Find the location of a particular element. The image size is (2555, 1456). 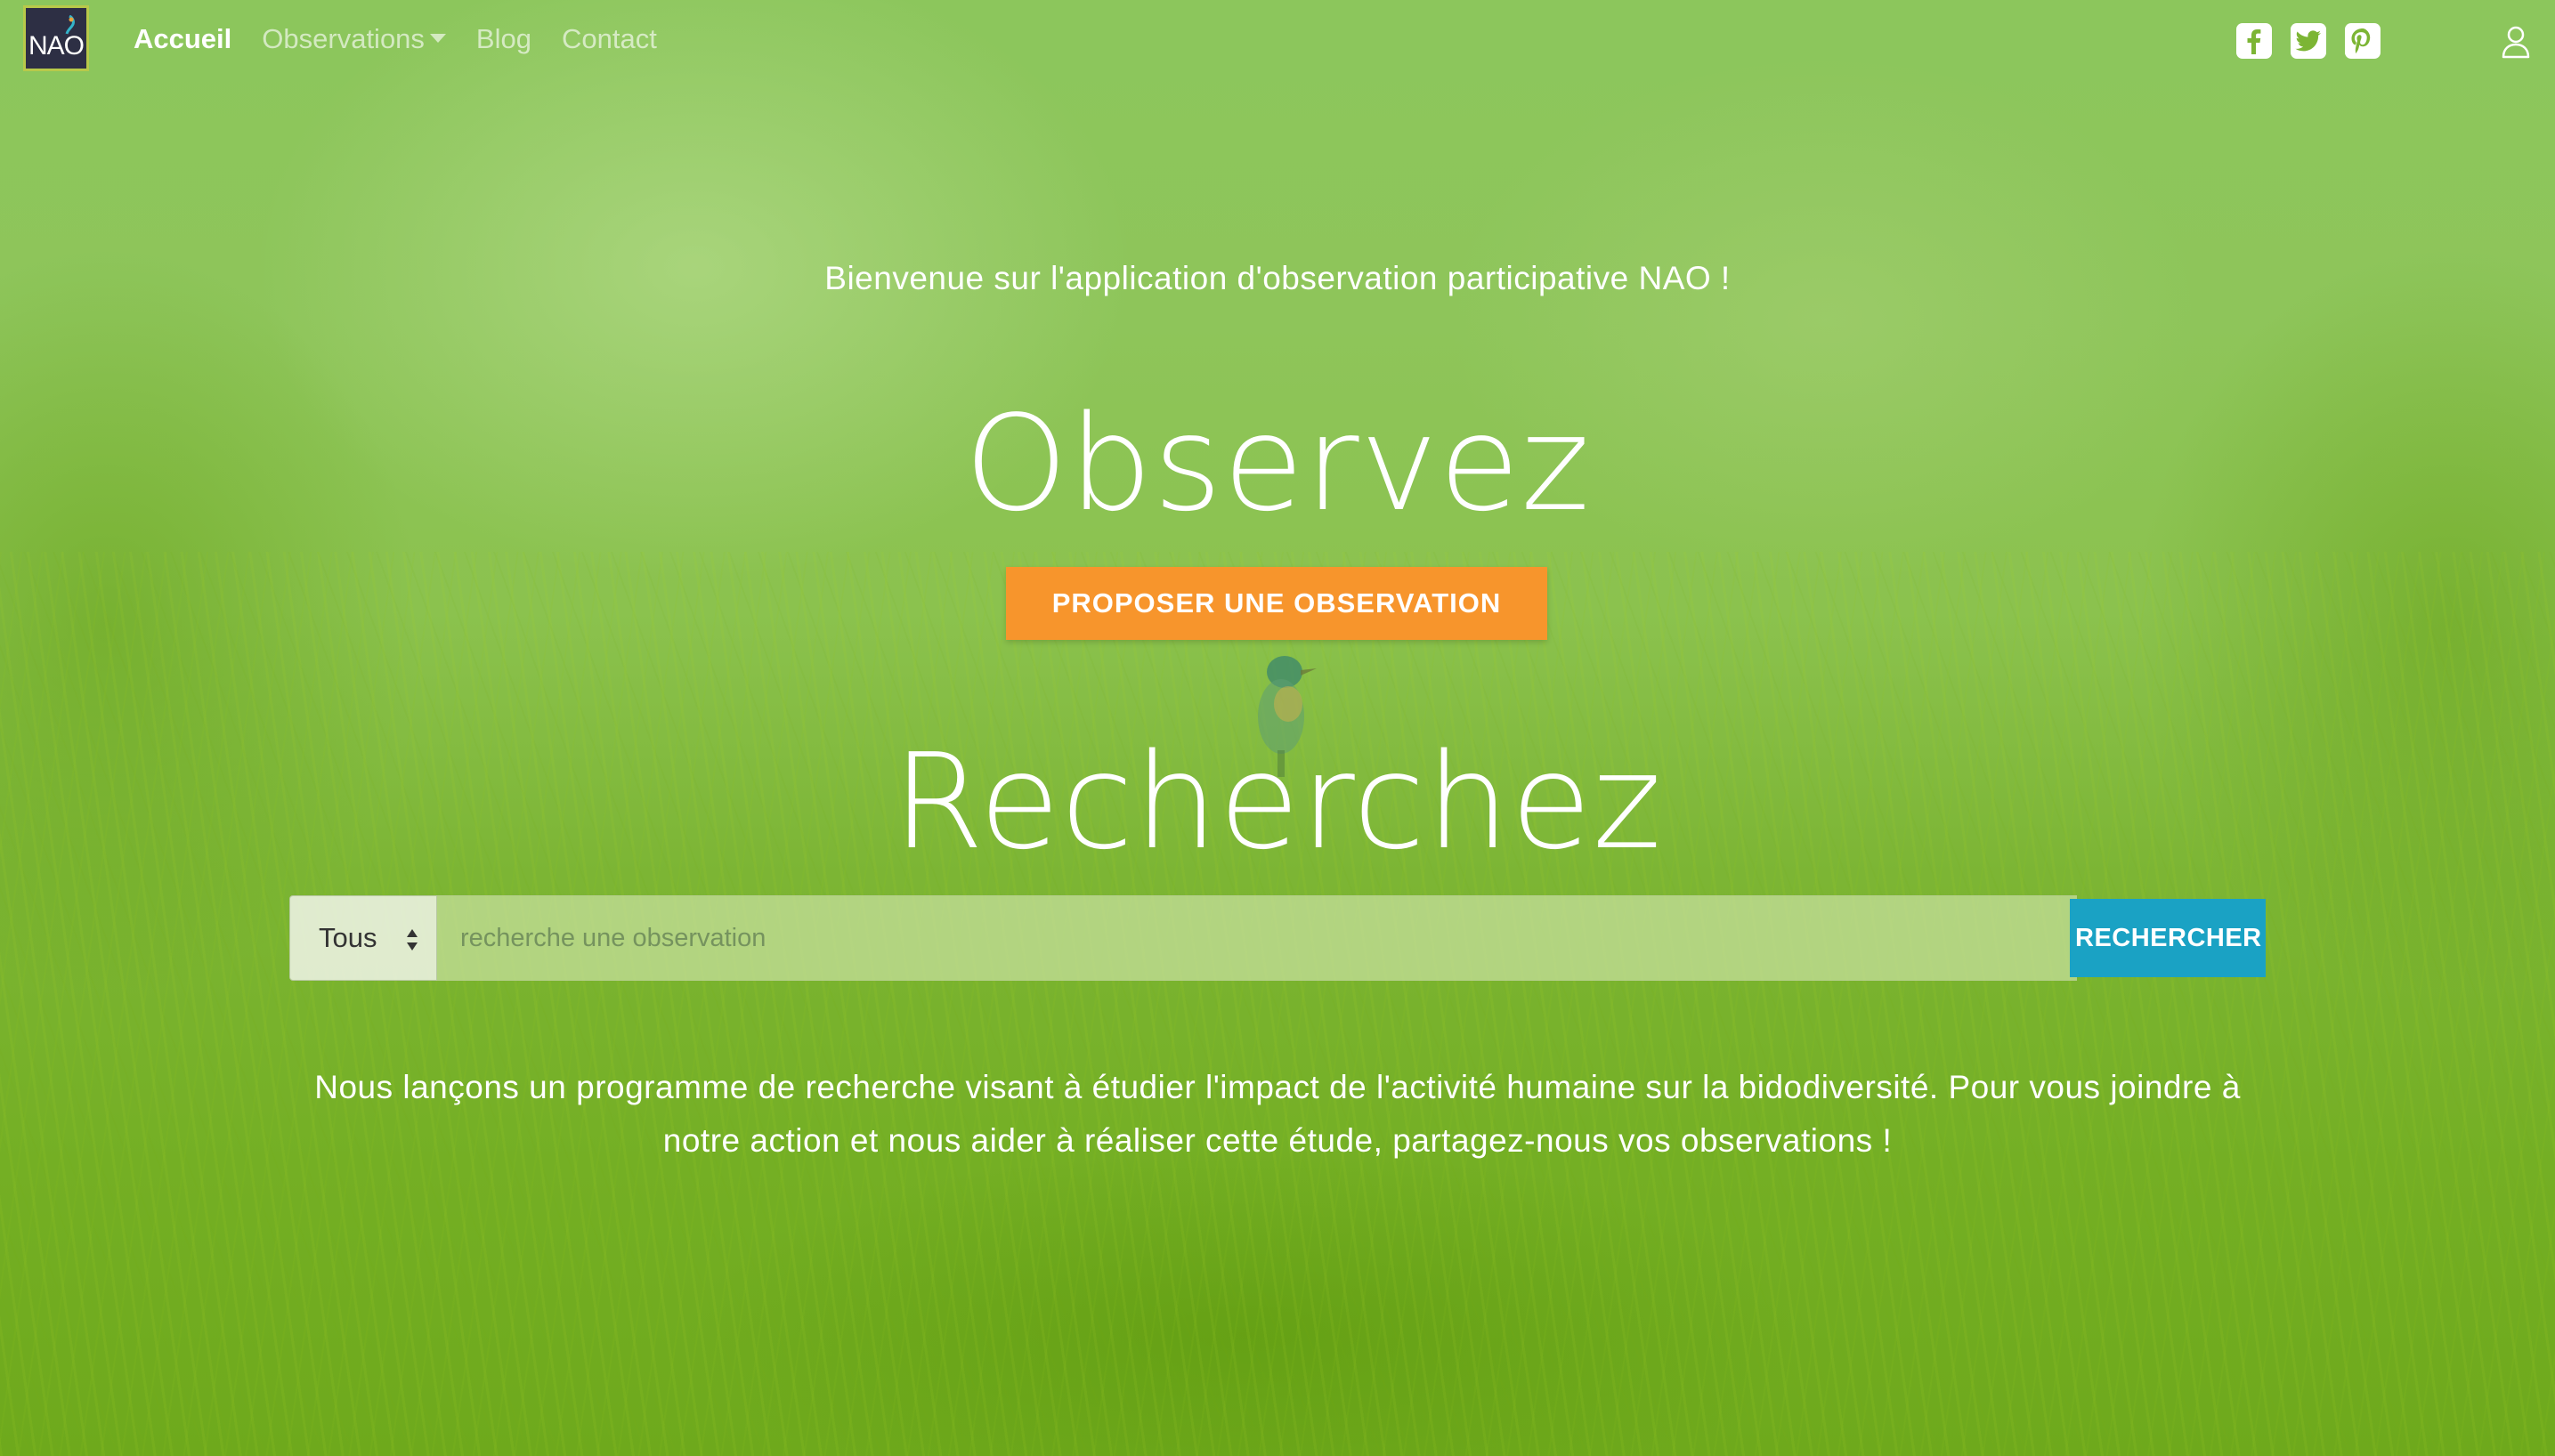

search-bar: Tous RECHERCHER is located at coordinates (1277, 938).